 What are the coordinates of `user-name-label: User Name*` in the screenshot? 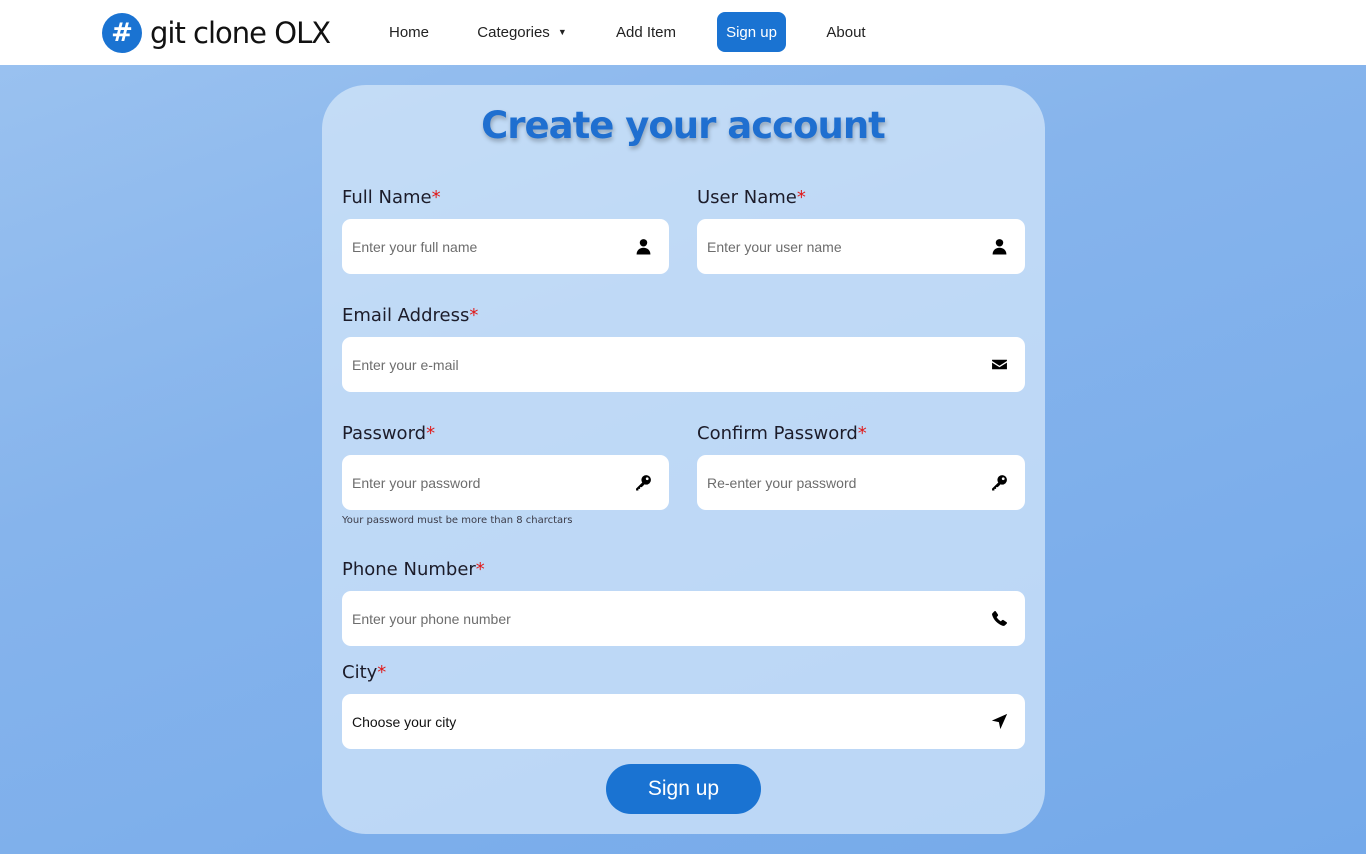 It's located at (751, 199).